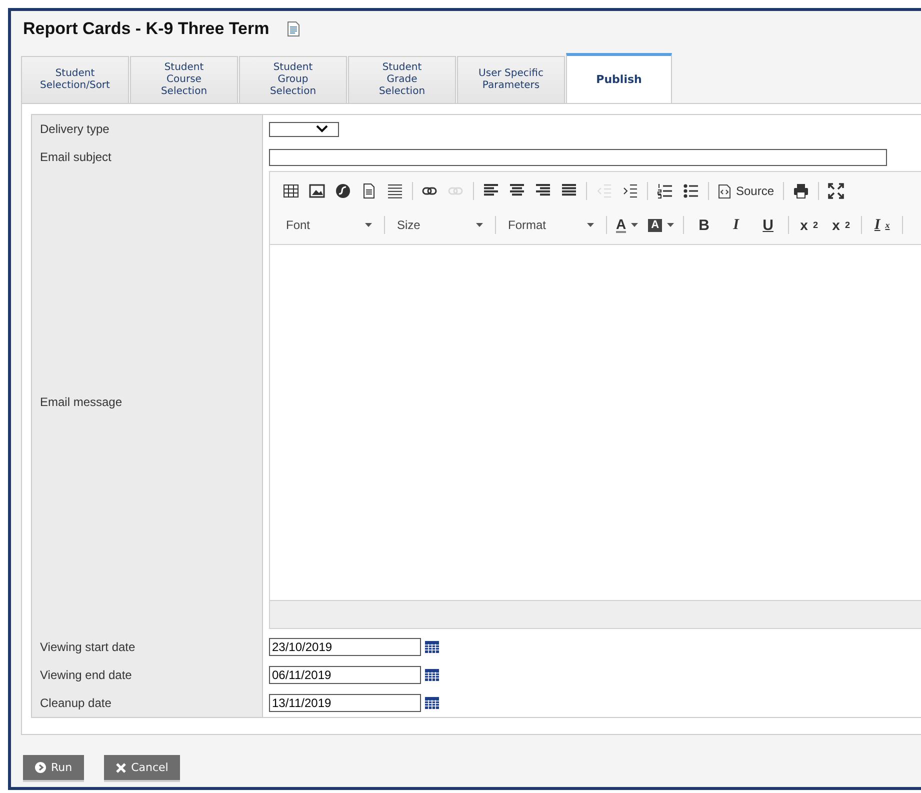 This screenshot has width=921, height=793. I want to click on format-button: U, so click(768, 225).